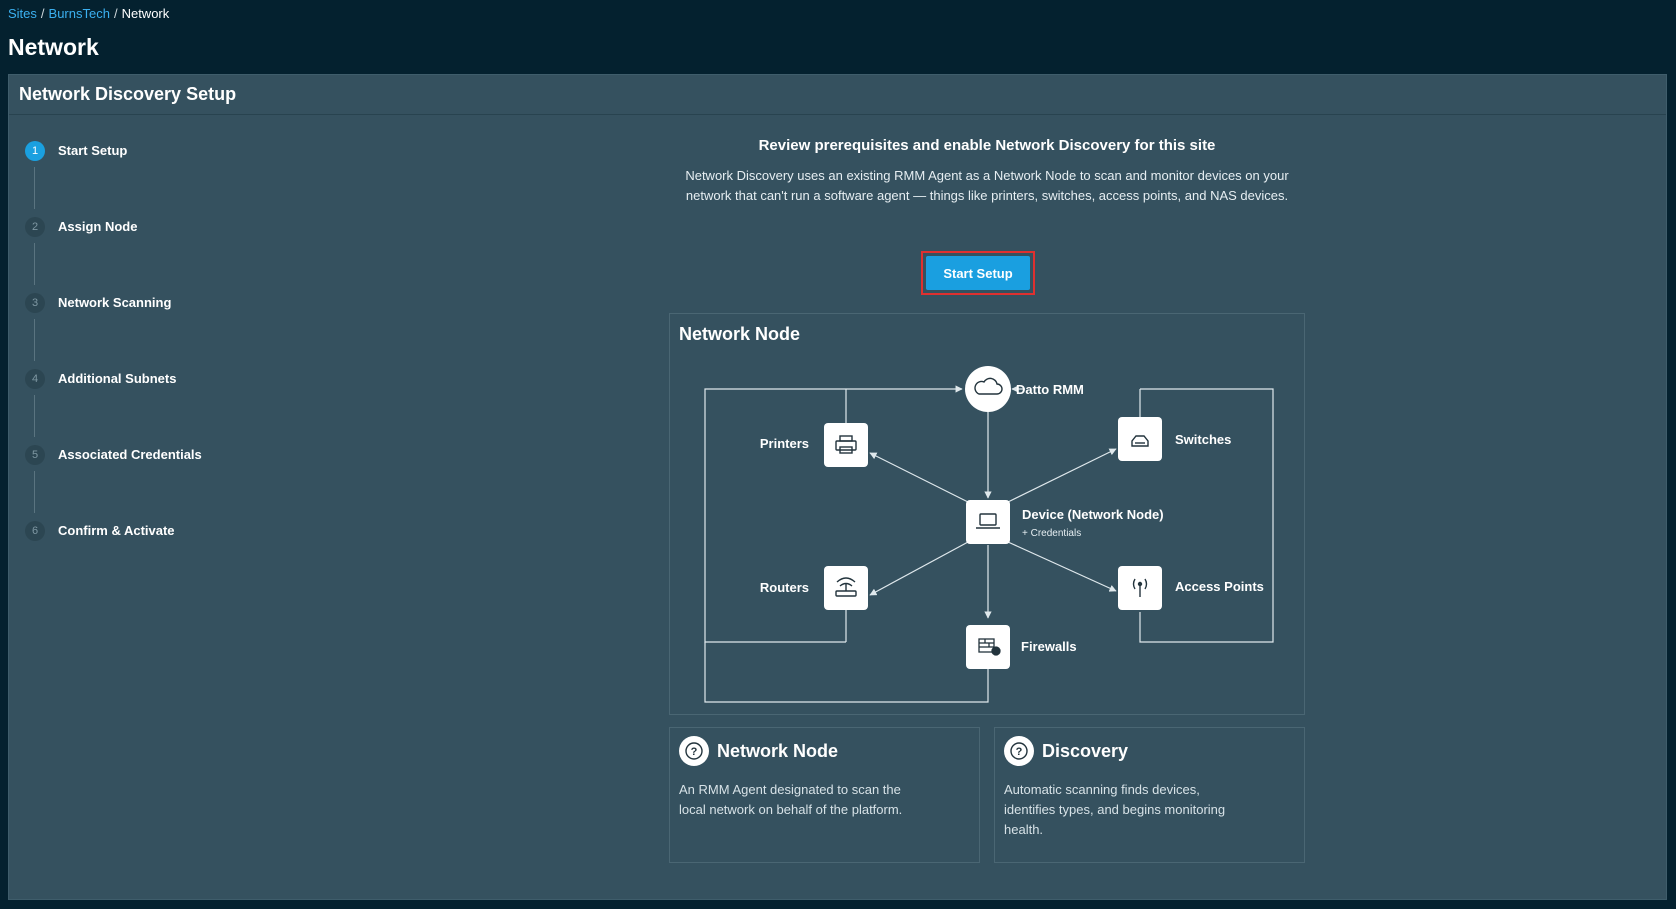  I want to click on step-assign-node: 2 Assign Node, so click(155, 255).